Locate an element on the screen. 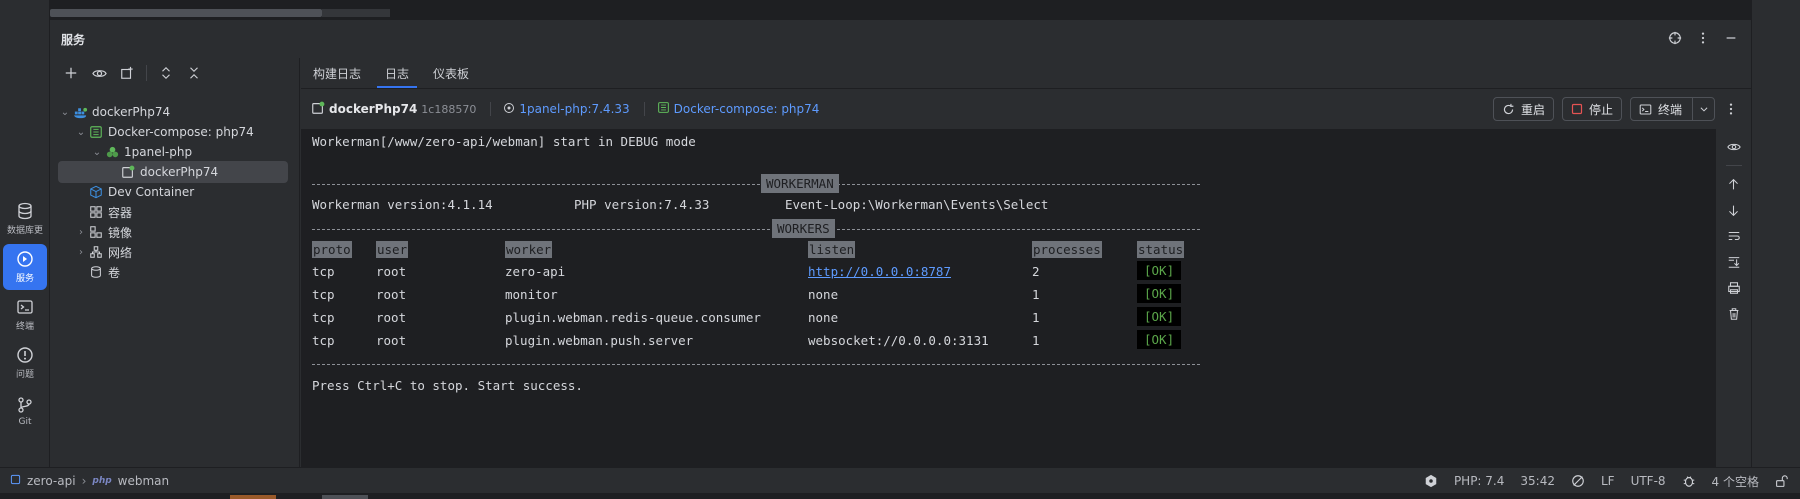 The height and width of the screenshot is (499, 1800). tree-item-label: 容器 is located at coordinates (120, 212).